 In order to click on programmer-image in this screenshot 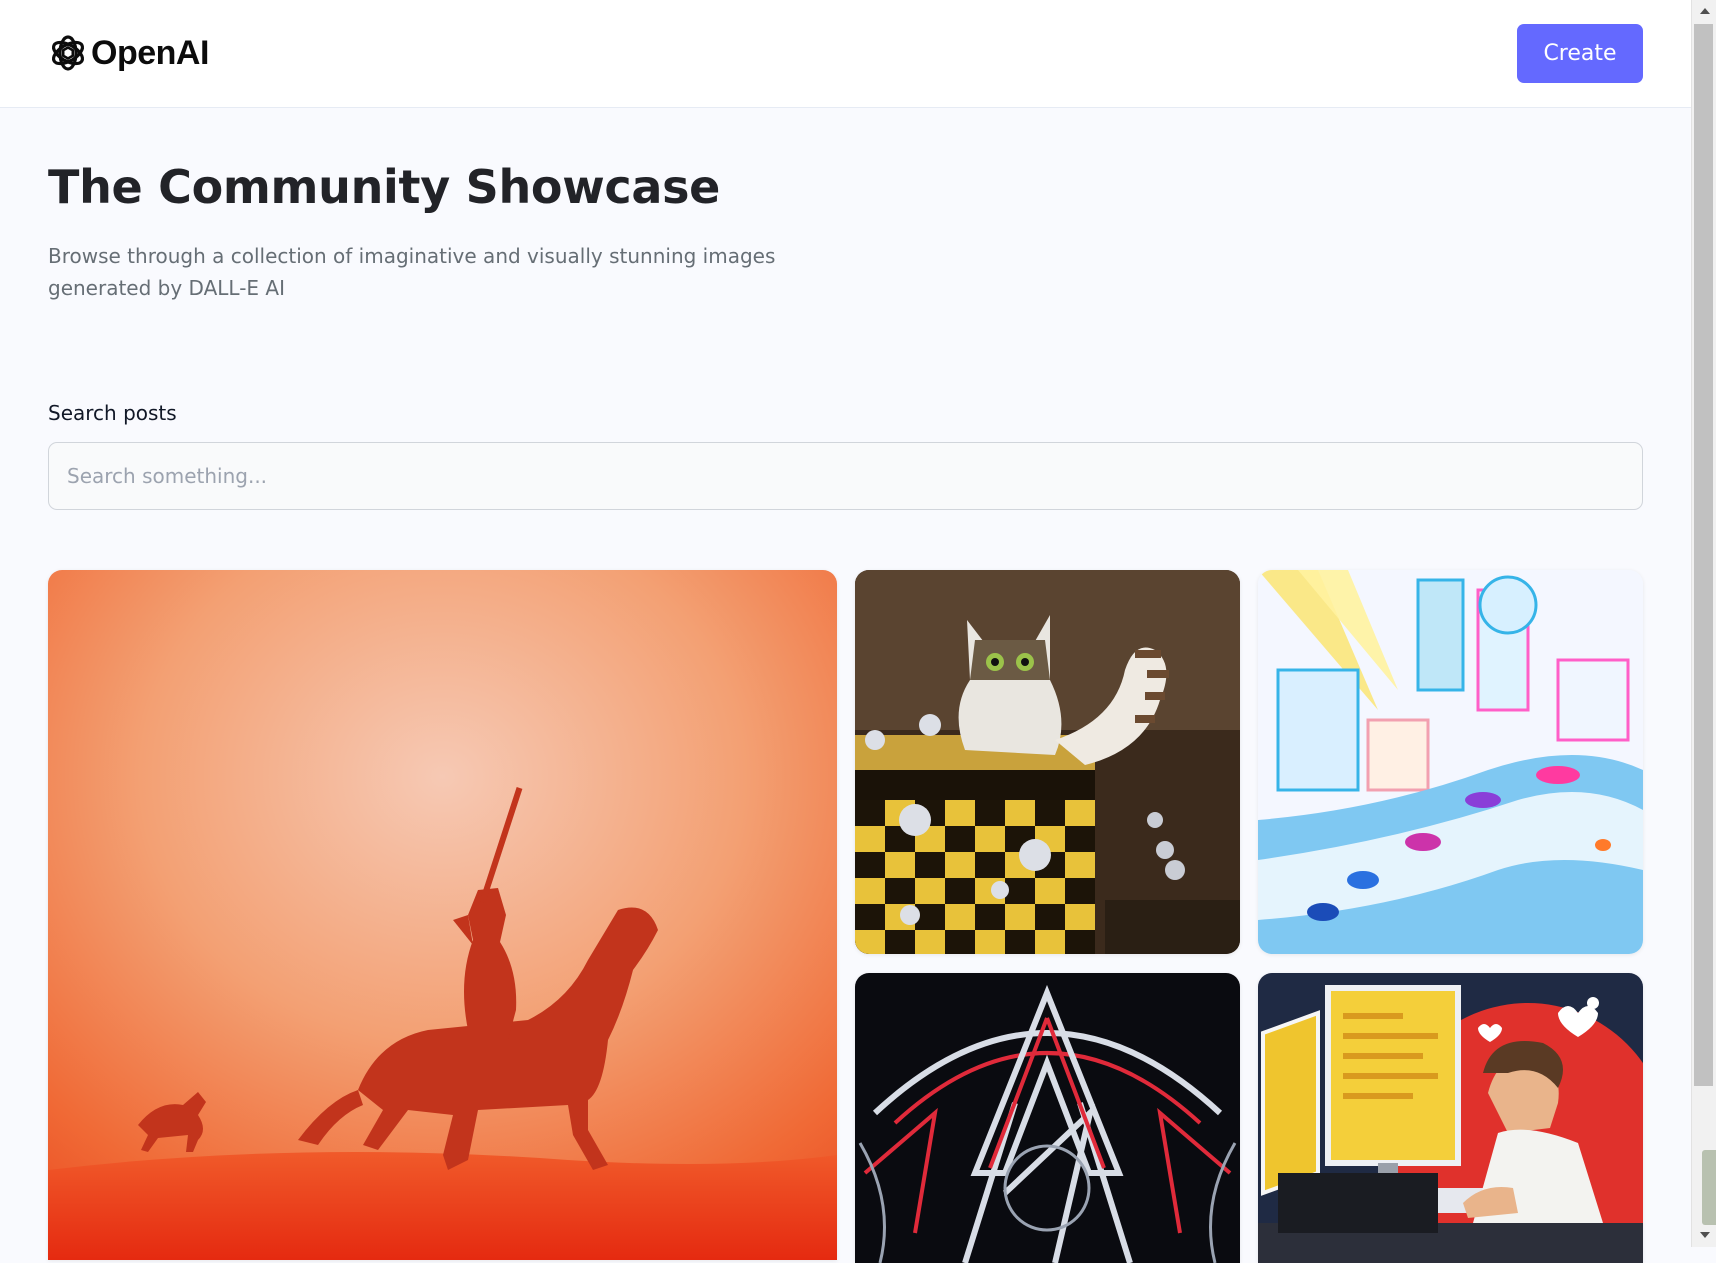, I will do `click(1450, 1118)`.